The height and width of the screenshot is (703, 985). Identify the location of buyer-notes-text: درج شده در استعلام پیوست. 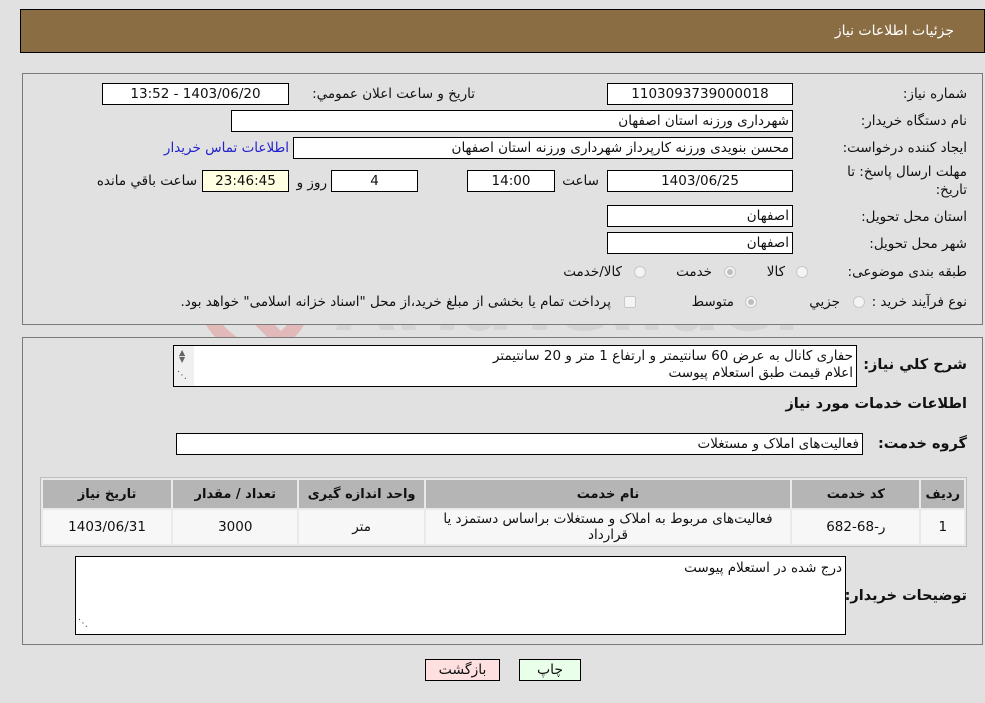
(763, 568).